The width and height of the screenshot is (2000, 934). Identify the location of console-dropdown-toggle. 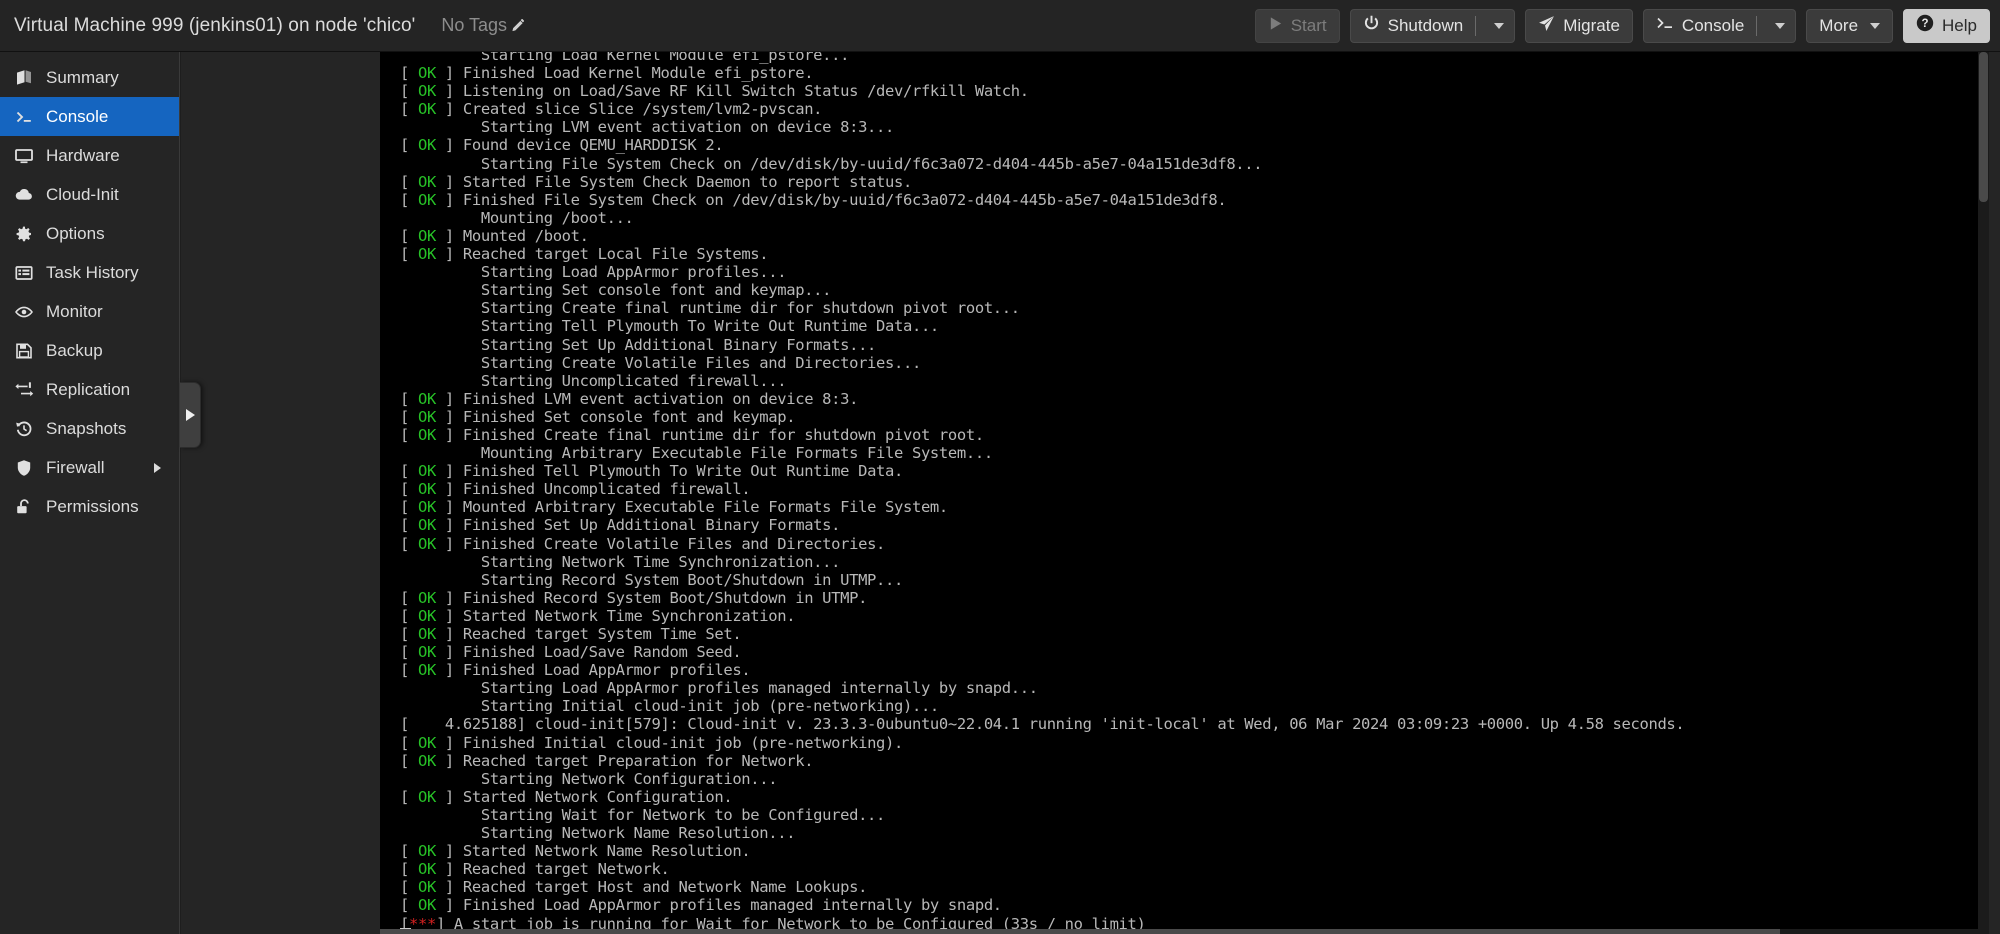
(1780, 26).